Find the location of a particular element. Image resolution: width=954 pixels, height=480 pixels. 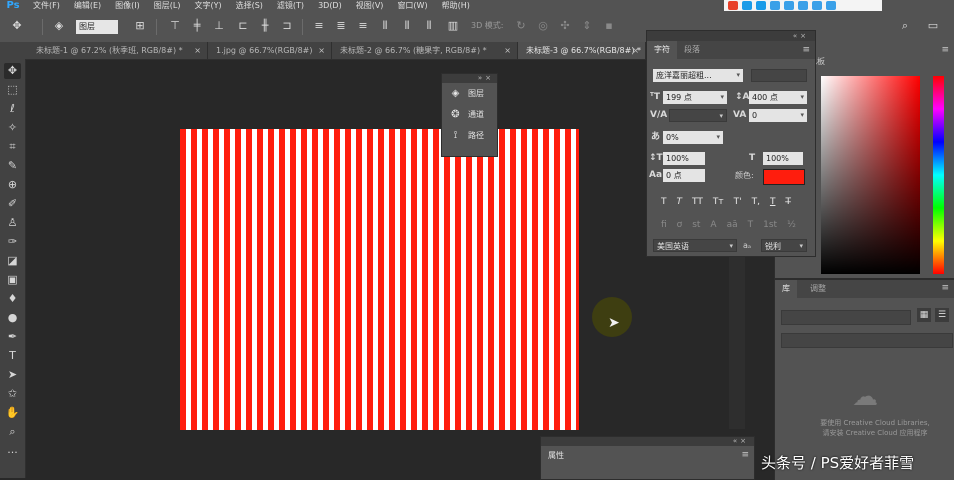

faux-italic-button: T is located at coordinates (680, 202).